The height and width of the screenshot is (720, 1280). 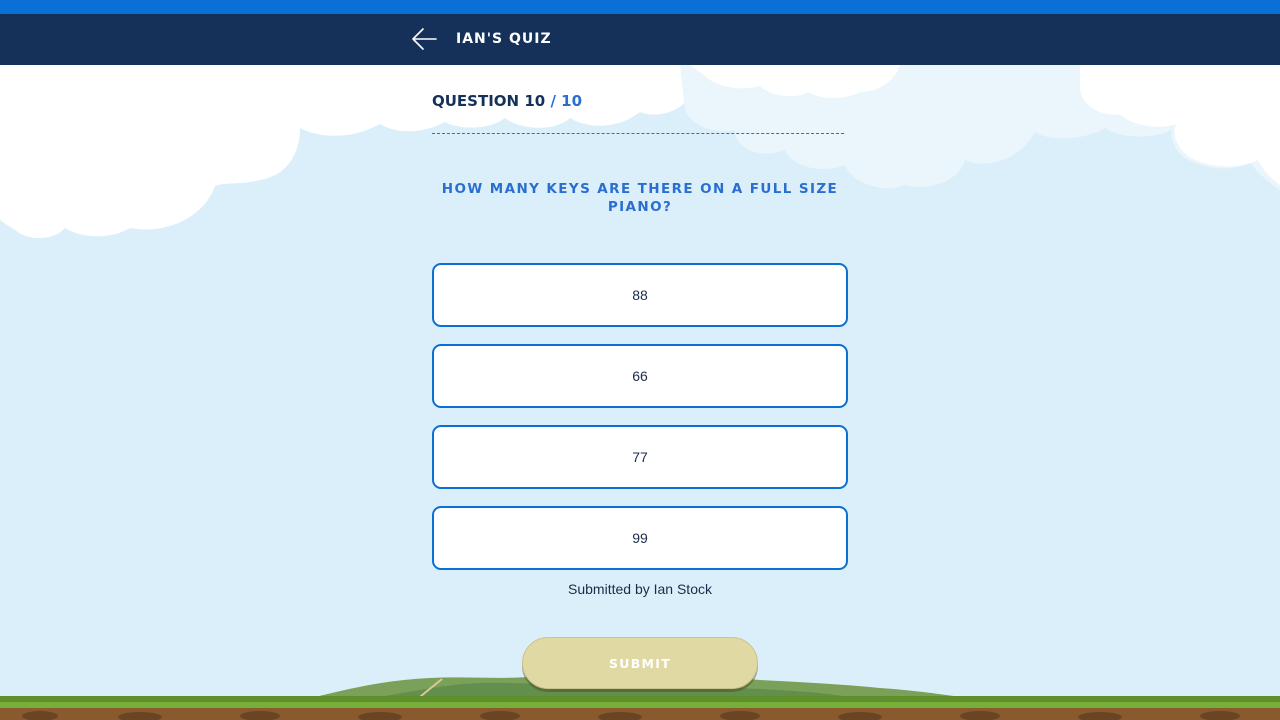 I want to click on answer-option: 66, so click(x=640, y=376).